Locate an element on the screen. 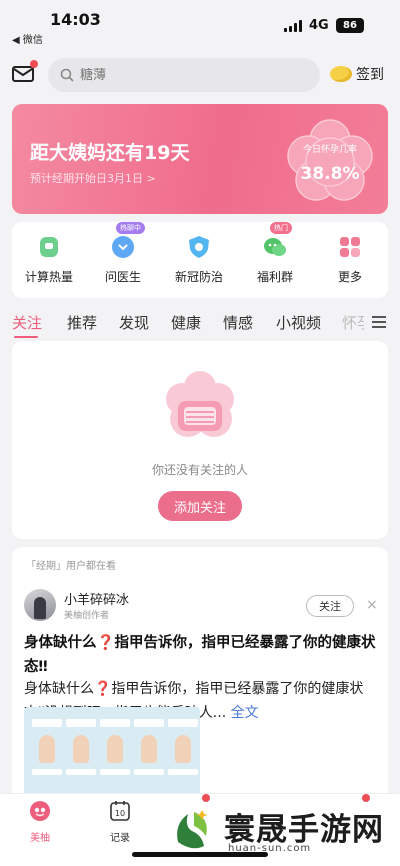 The height and width of the screenshot is (866, 400). wechat-group-icon: 热门 is located at coordinates (277, 241).